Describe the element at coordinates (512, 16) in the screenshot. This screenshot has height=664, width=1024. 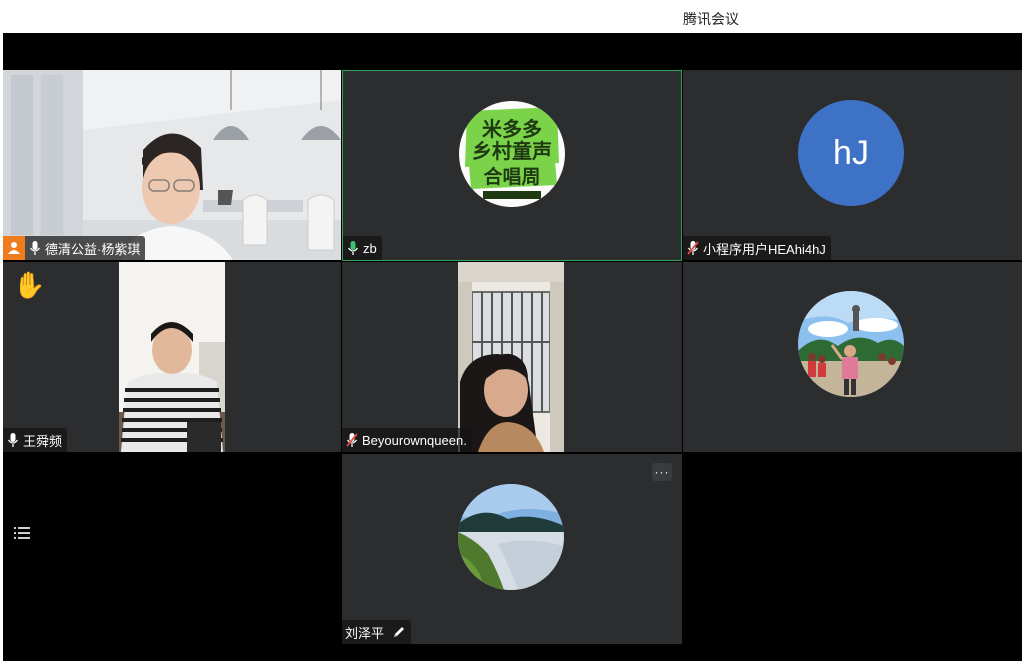
I see `title-bar: 腾讯会议` at that location.